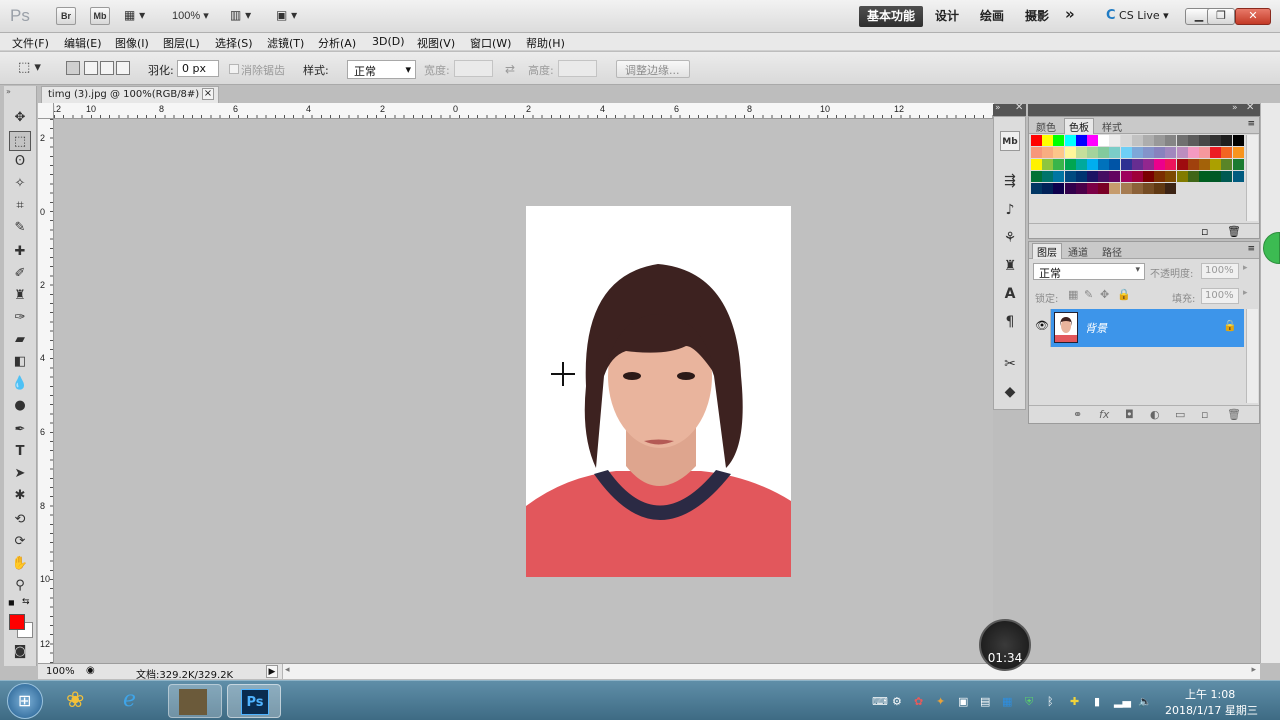 The width and height of the screenshot is (1280, 720). I want to click on tool-preset-picker: ⬚ ▾, so click(35, 69).